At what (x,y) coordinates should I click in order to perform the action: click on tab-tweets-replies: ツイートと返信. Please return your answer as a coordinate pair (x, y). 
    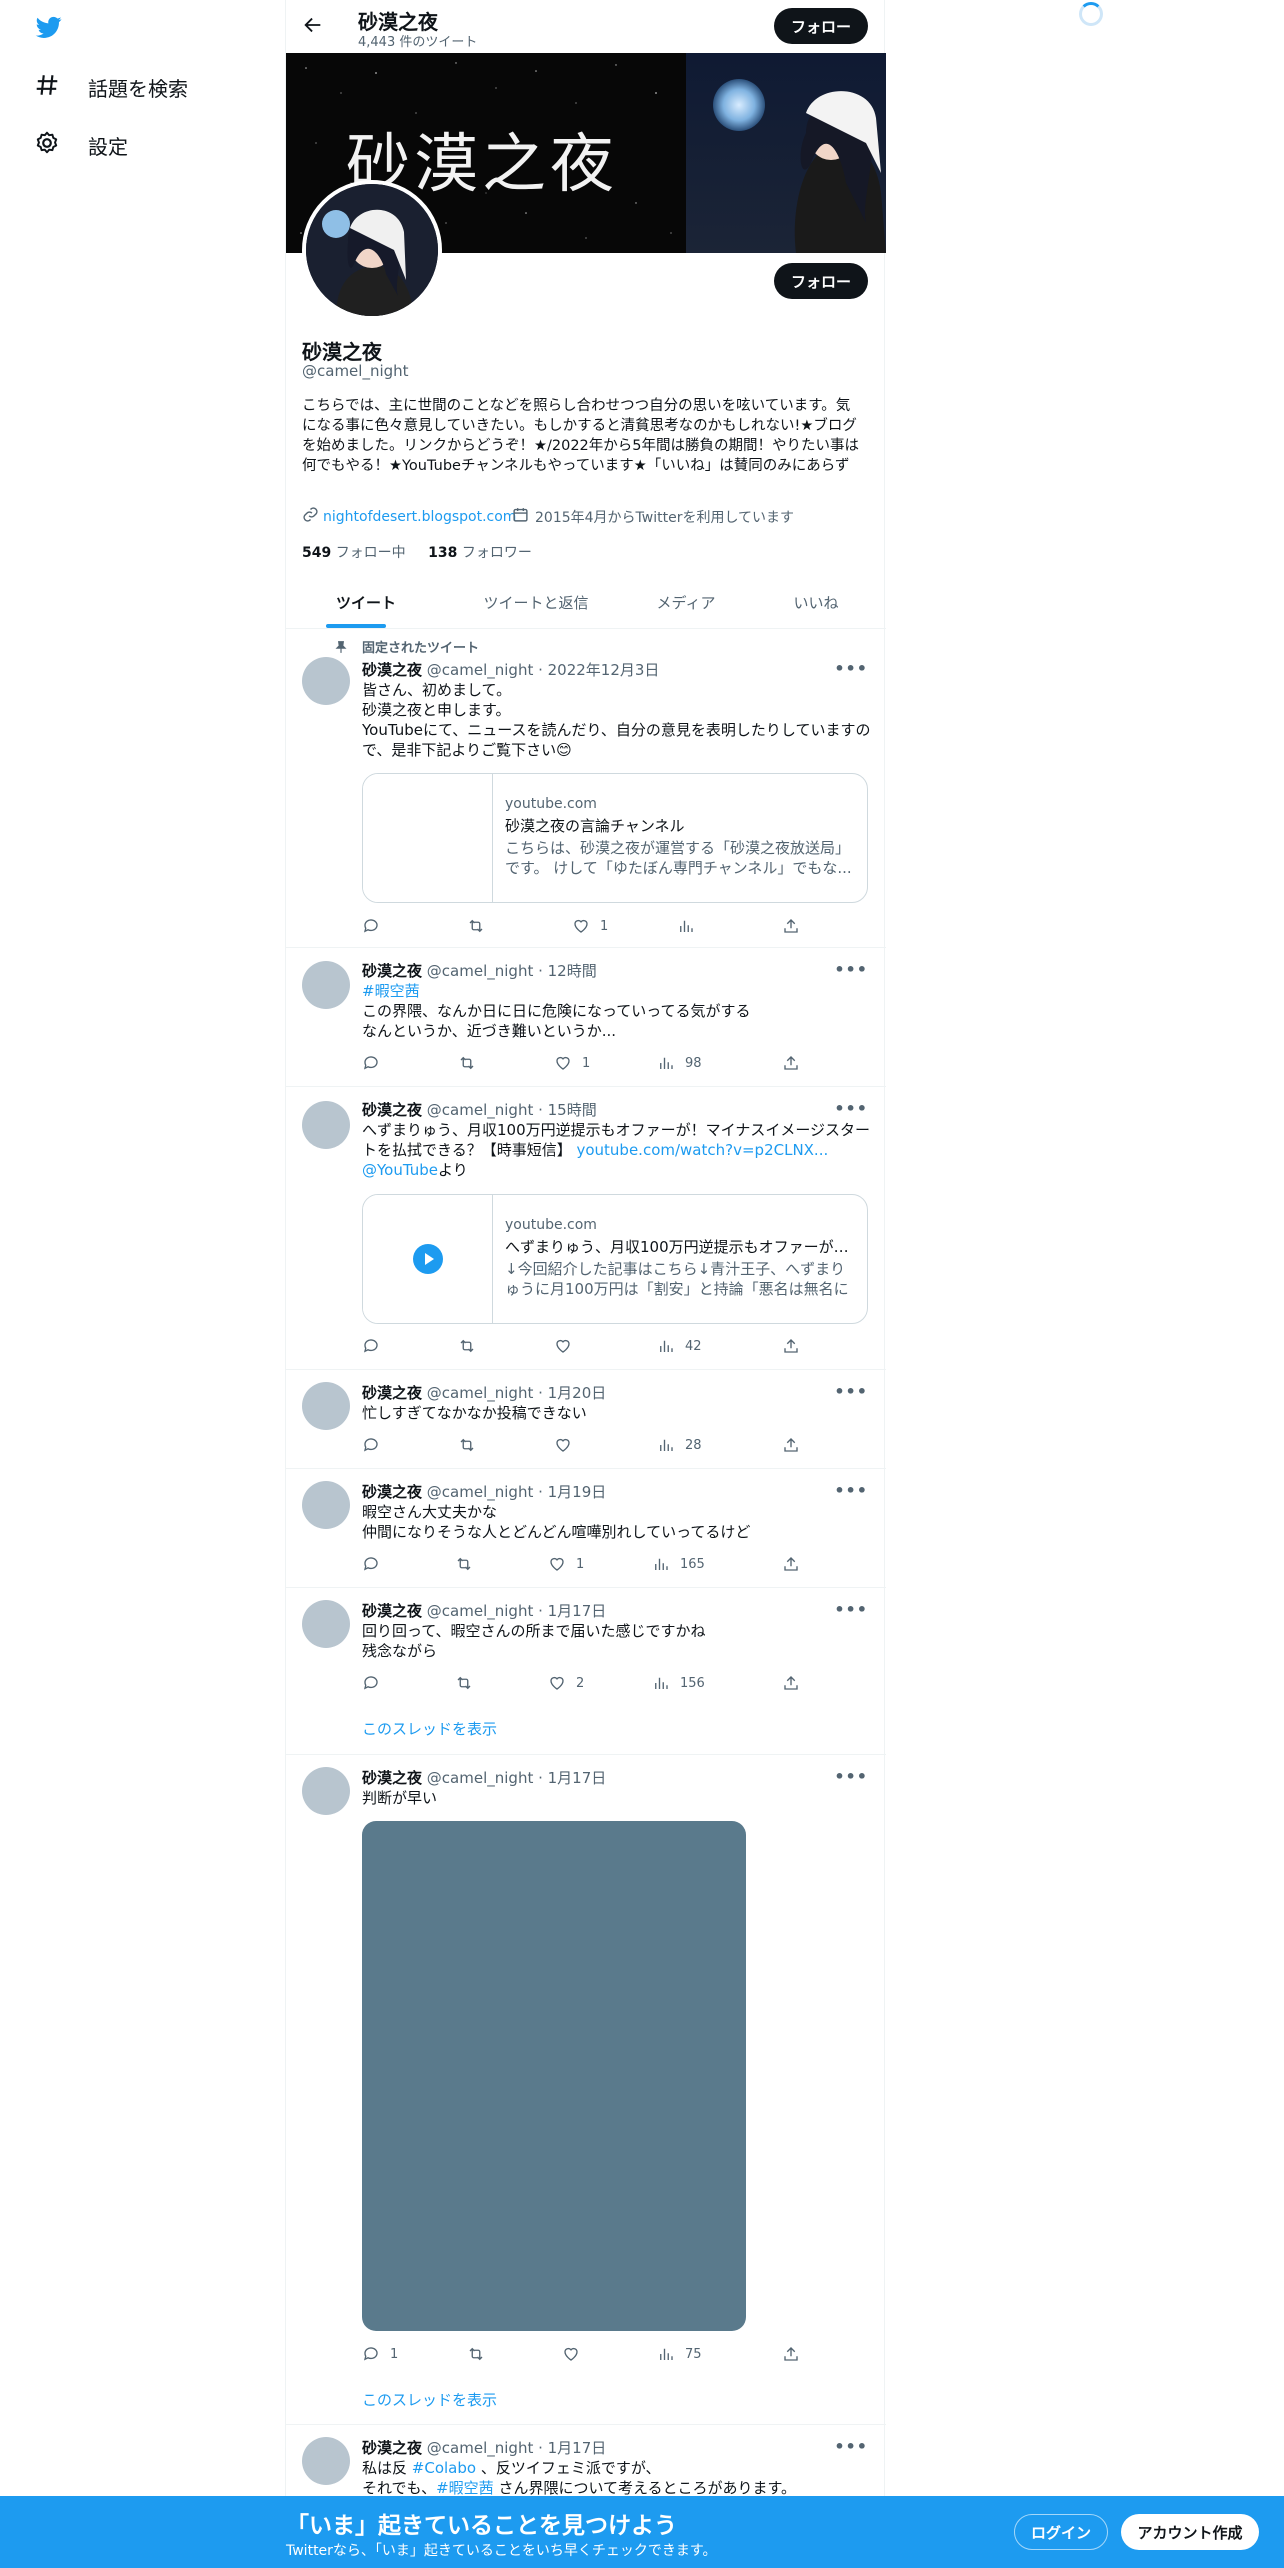
    Looking at the image, I should click on (536, 610).